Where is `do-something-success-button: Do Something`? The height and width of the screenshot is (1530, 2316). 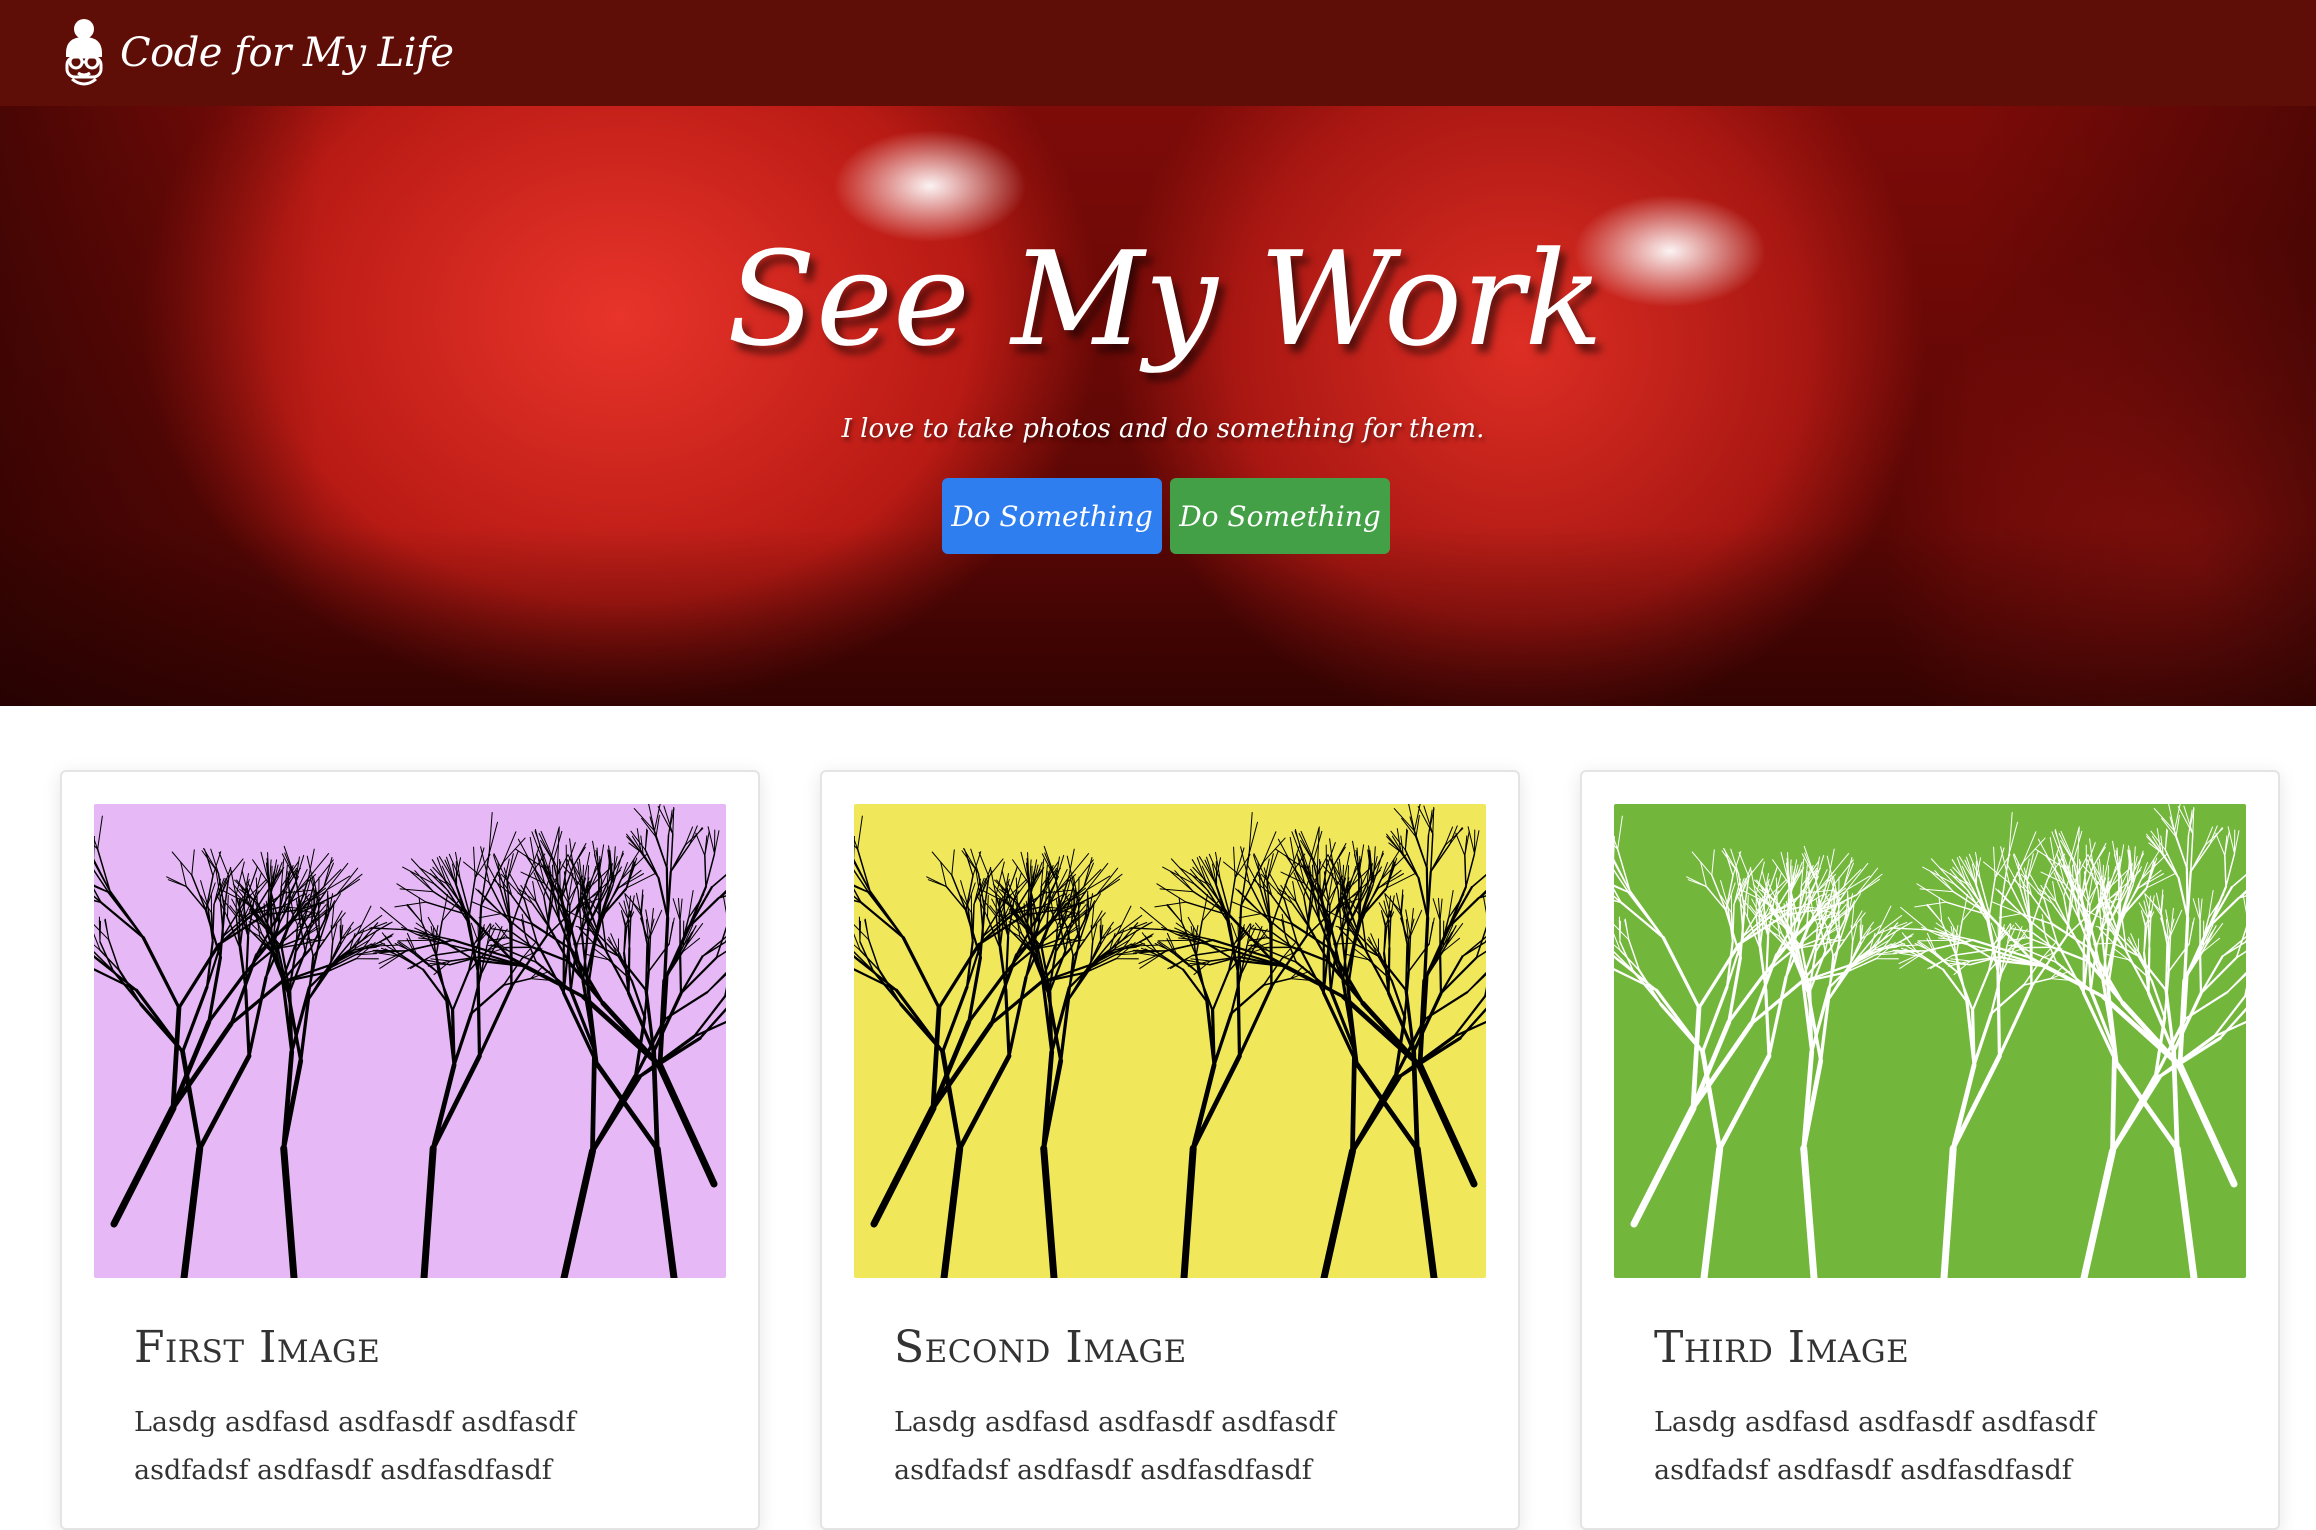
do-something-success-button: Do Something is located at coordinates (1280, 516).